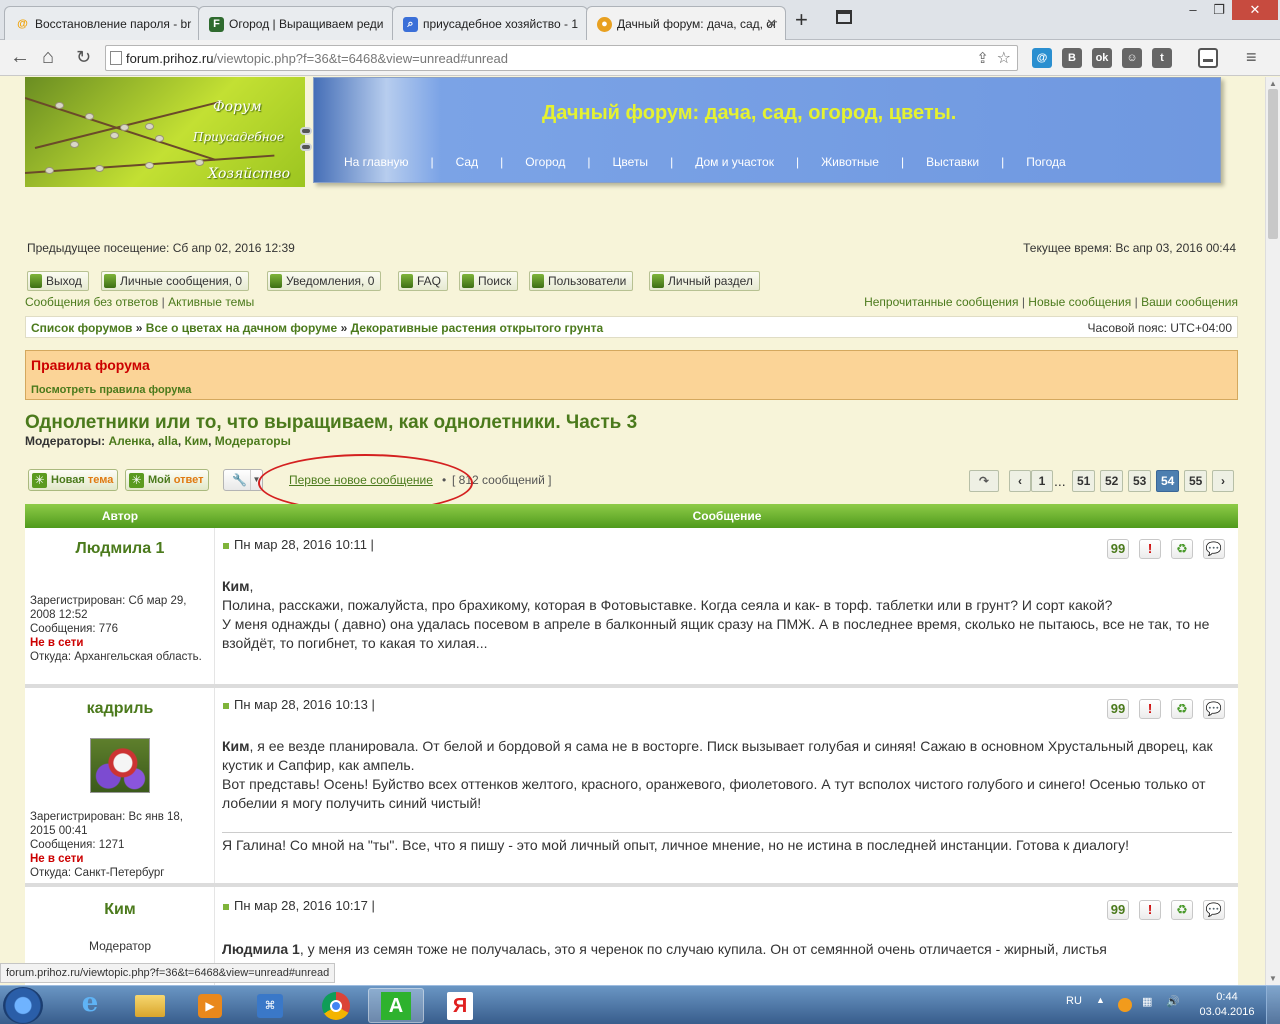 The image size is (1280, 1024). What do you see at coordinates (1223, 481) in the screenshot?
I see `next-page-button: ›` at bounding box center [1223, 481].